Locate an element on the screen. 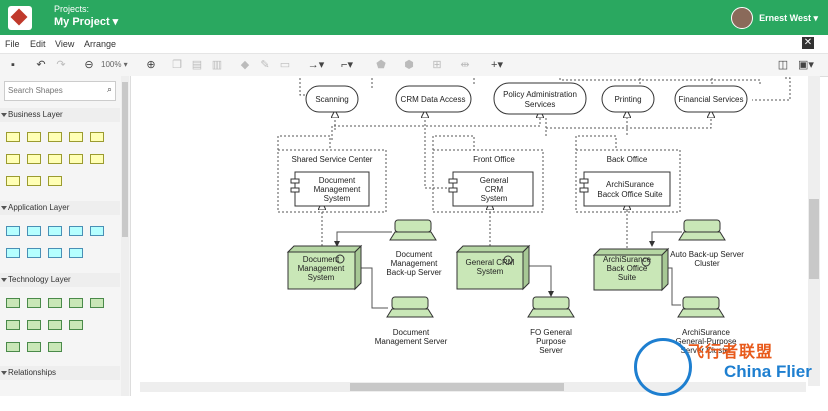 This screenshot has width=828, height=411. line-color-icon: ✎ is located at coordinates (265, 65).